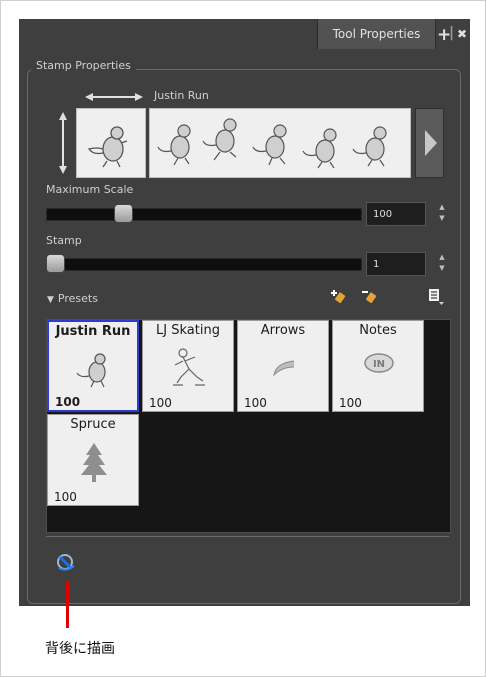 The image size is (486, 677). I want to click on stamp-preview, so click(111, 143).